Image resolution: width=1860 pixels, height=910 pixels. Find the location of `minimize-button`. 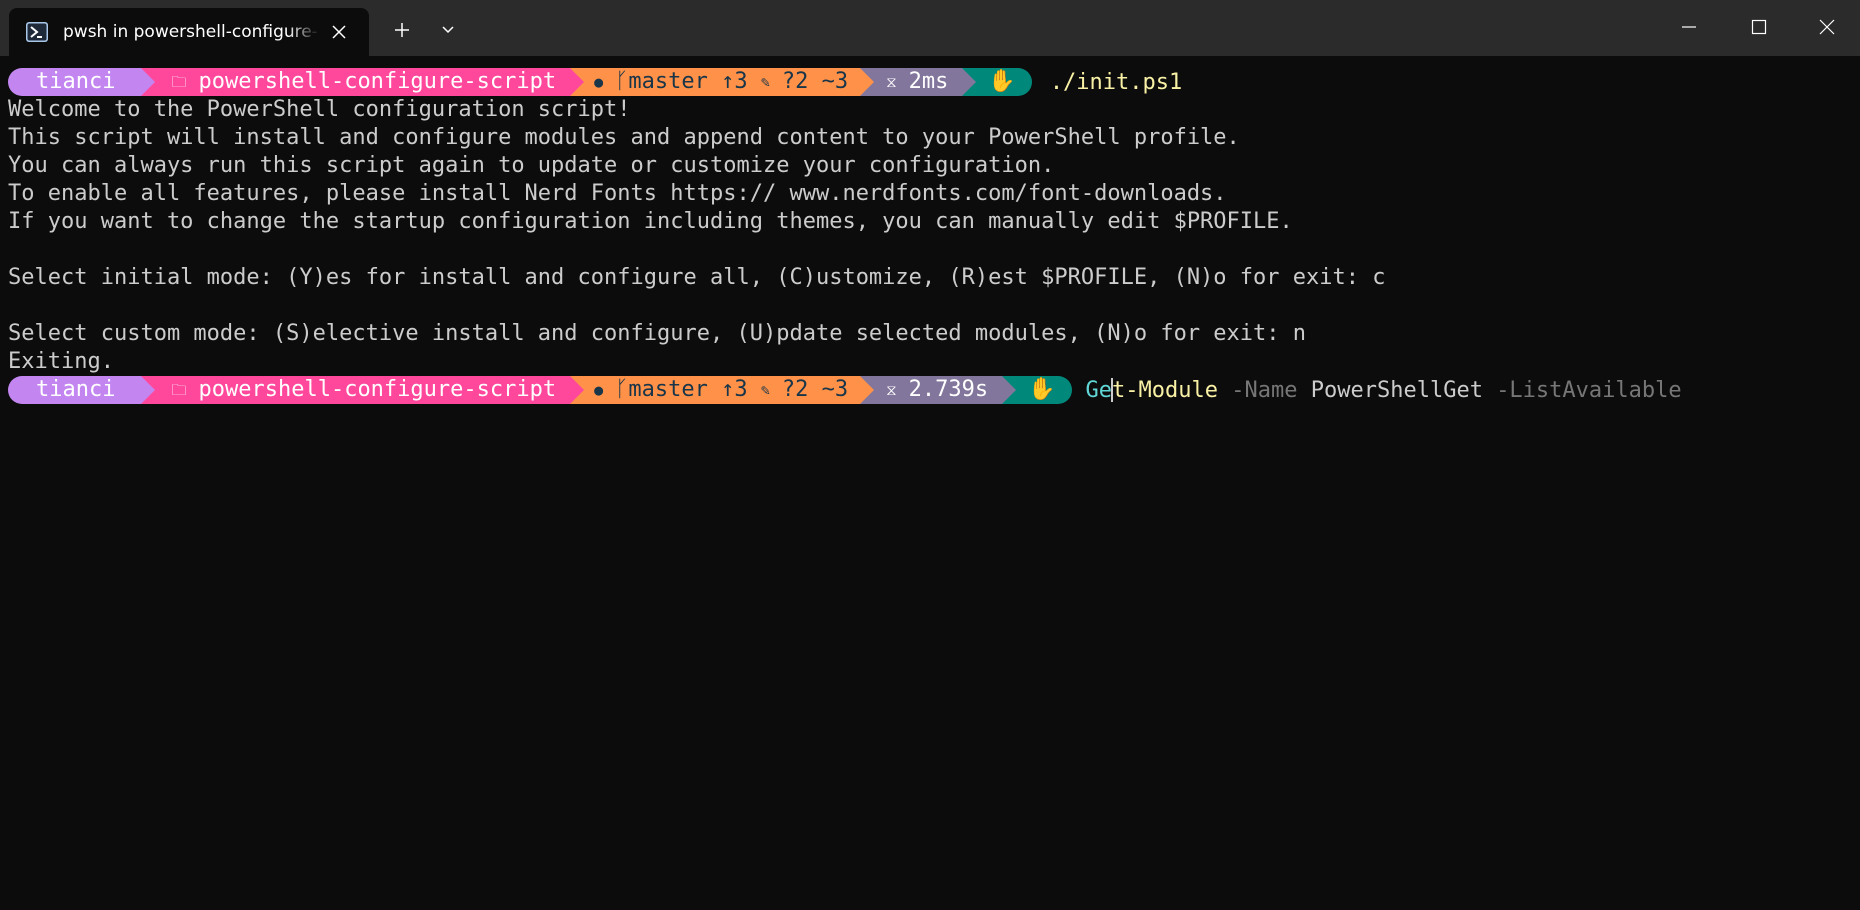

minimize-button is located at coordinates (1689, 27).